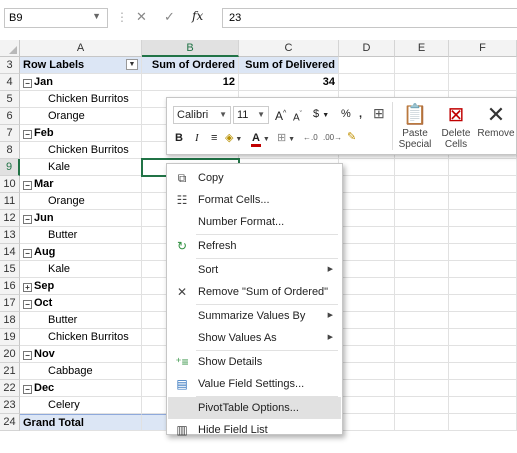  What do you see at coordinates (483, 252) in the screenshot?
I see `cell-f14` at bounding box center [483, 252].